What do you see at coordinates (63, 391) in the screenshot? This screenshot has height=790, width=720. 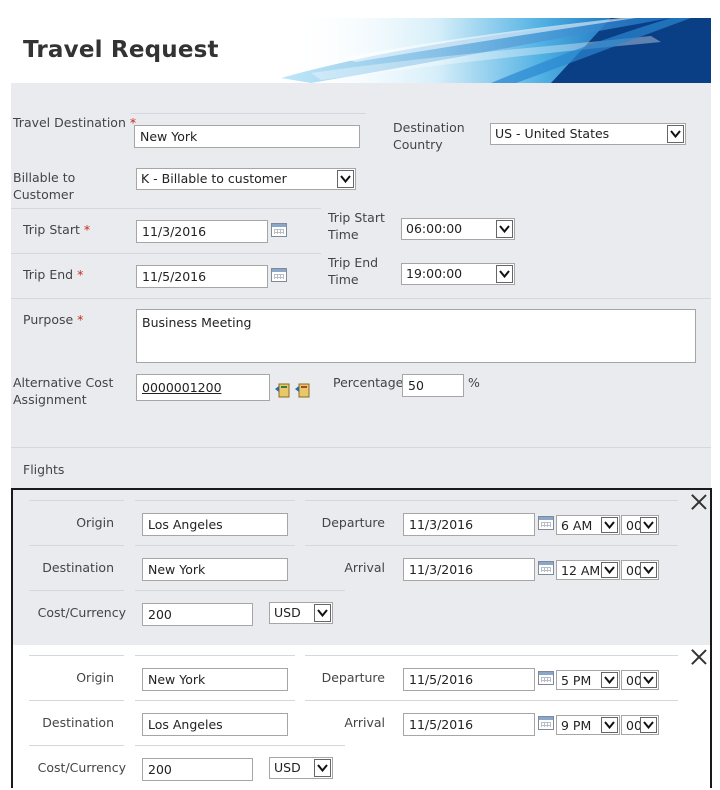 I see `alt-cost-label: Alternative Cost Assignment` at bounding box center [63, 391].